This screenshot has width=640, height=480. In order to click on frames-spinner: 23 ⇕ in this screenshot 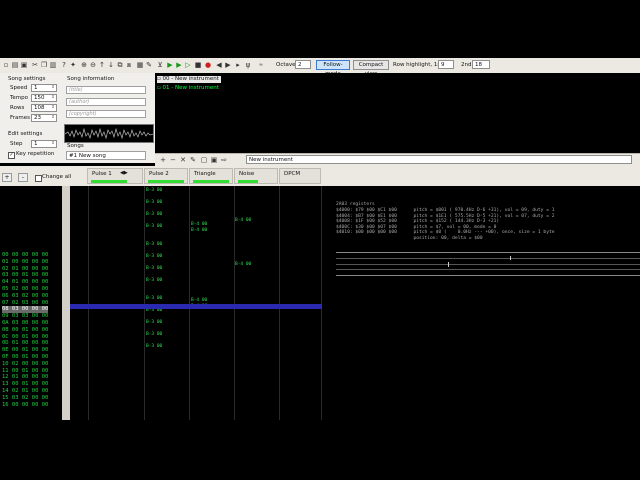, I will do `click(44, 118)`.